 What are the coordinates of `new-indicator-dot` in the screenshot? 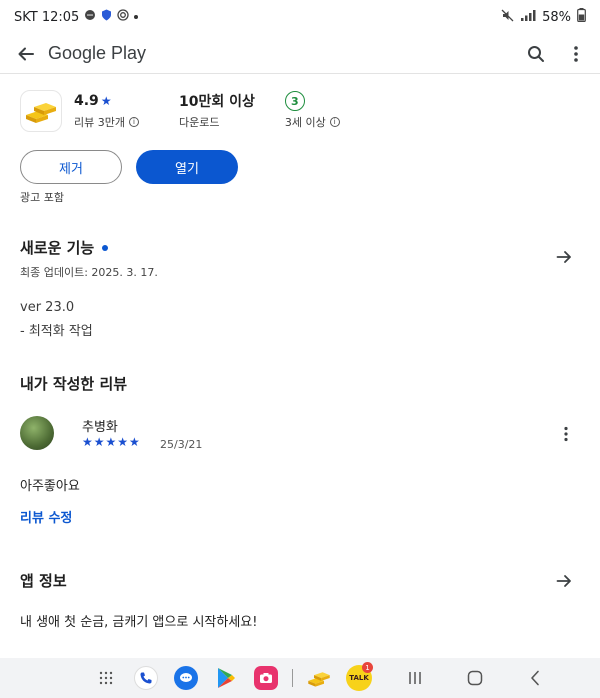 It's located at (105, 247).